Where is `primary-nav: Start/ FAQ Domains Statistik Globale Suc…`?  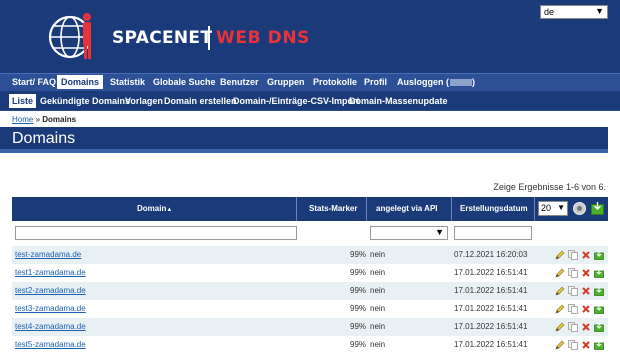
primary-nav: Start/ FAQ Domains Statistik Globale Suc… is located at coordinates (310, 82).